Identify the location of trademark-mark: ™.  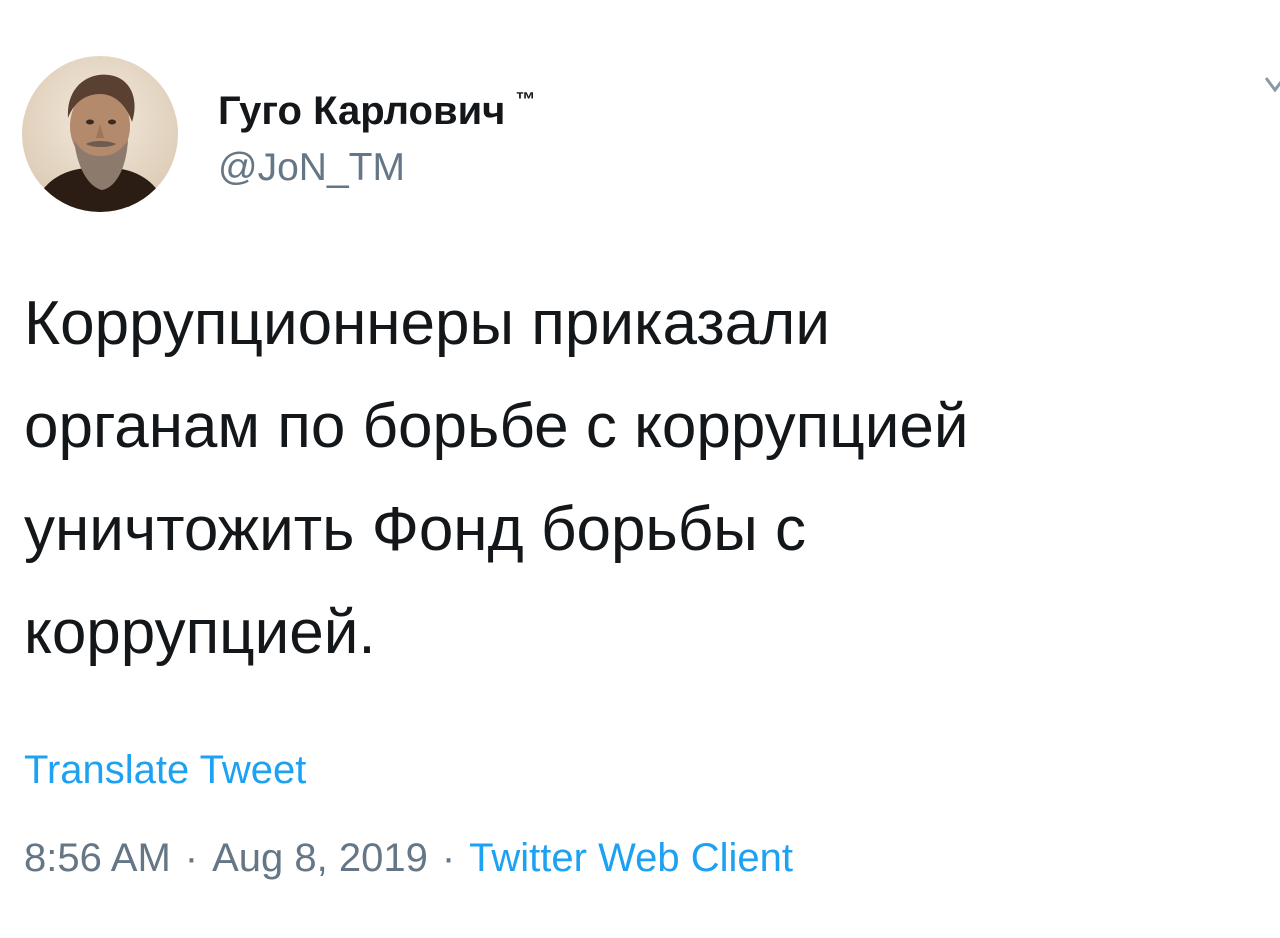
(525, 100).